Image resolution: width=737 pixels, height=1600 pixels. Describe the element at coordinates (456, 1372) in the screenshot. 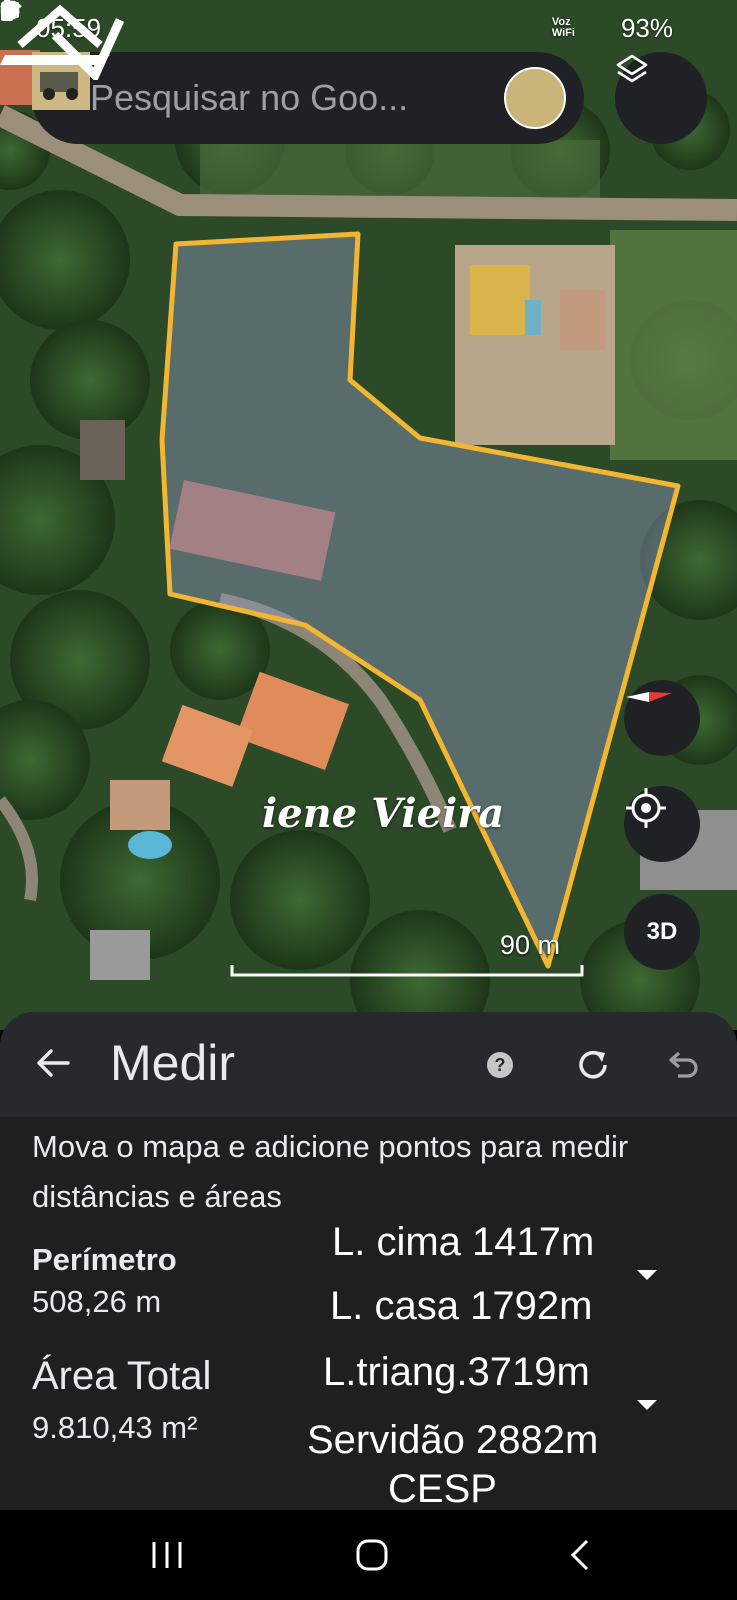

I see `note-lado-triangulo: L.triang.3719m` at that location.